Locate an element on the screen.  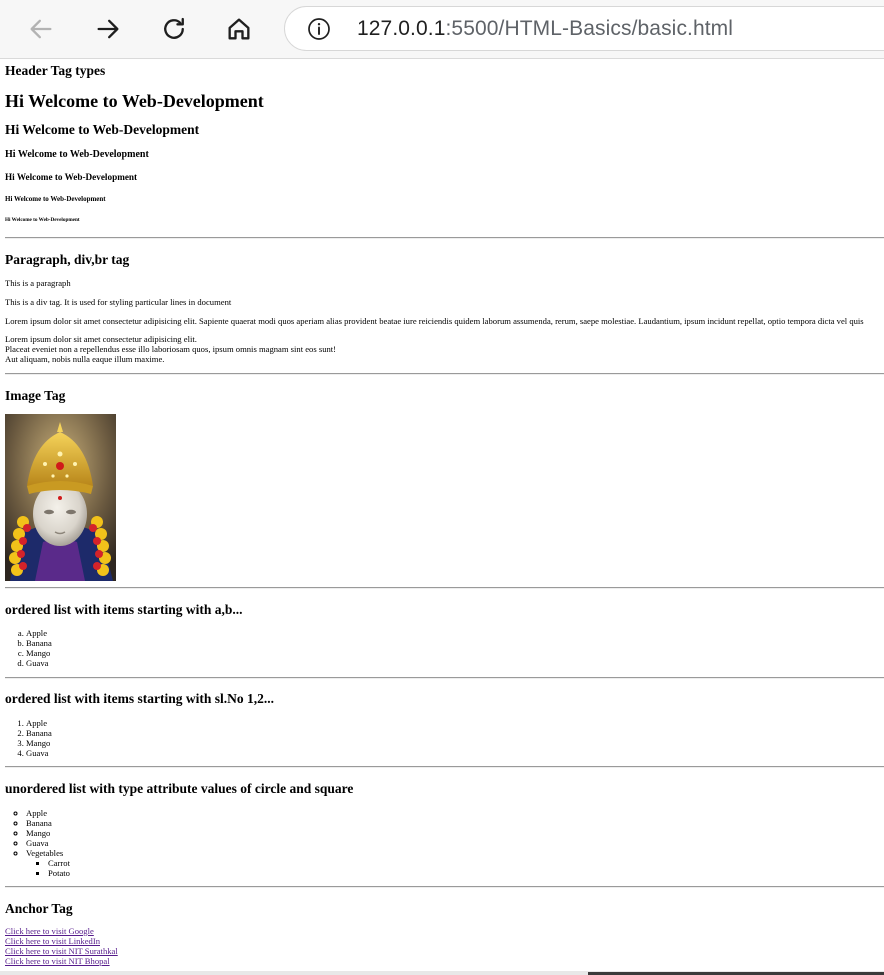
reload-button is located at coordinates (174, 29).